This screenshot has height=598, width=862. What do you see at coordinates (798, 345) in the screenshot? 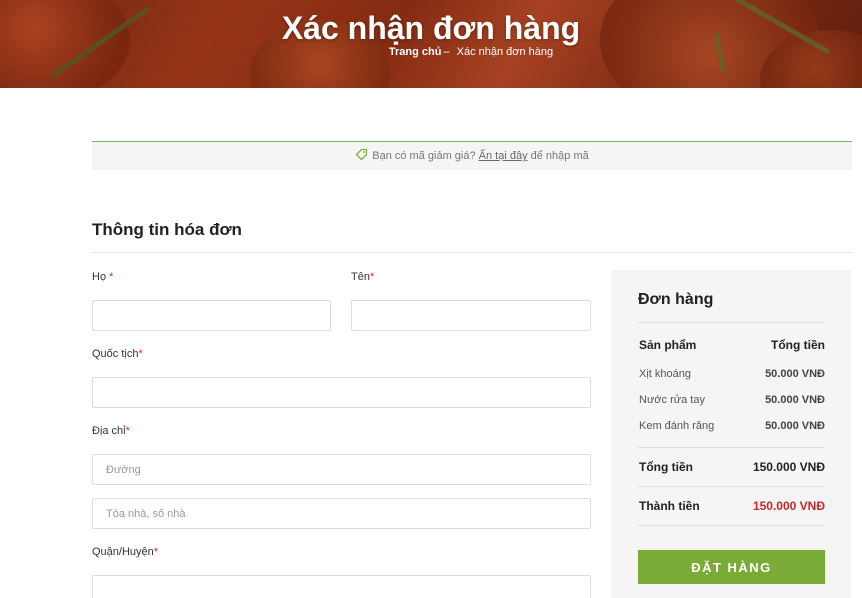
I see `column-total-header: Tổng tiền` at bounding box center [798, 345].